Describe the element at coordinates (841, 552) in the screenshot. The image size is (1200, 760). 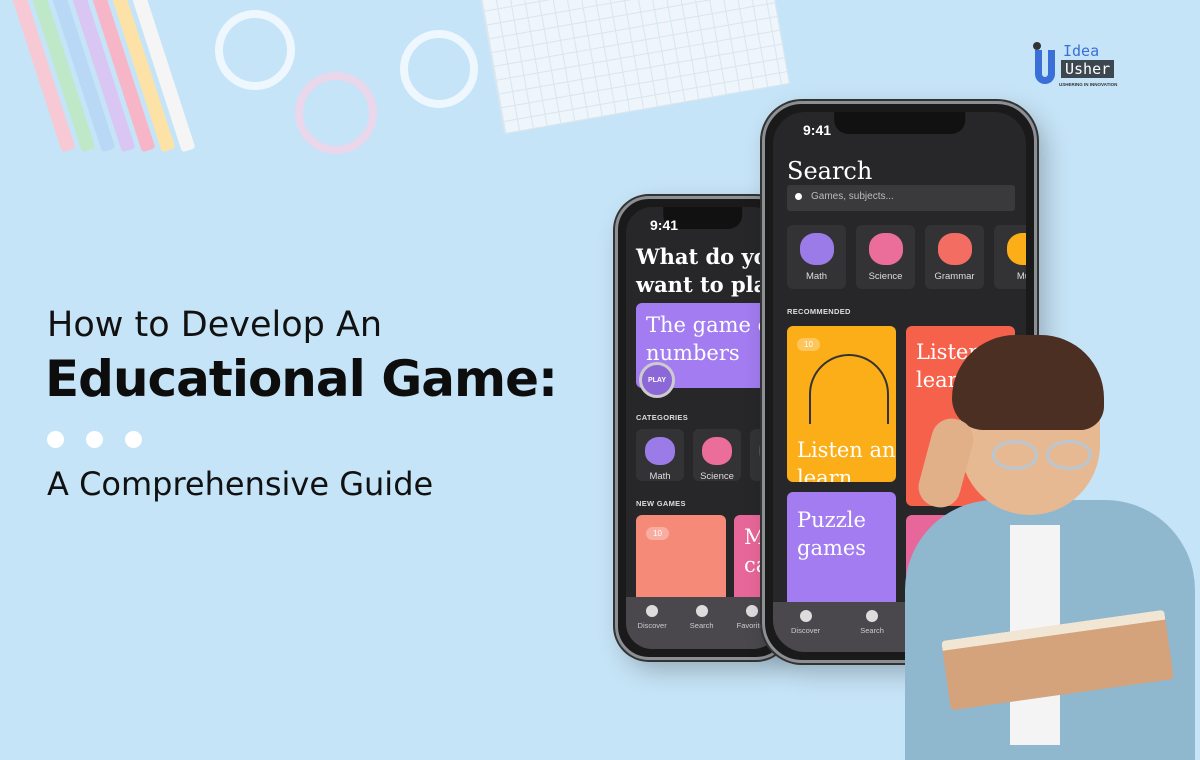
I see `recommended-card-puzzle: Puzzle games` at that location.